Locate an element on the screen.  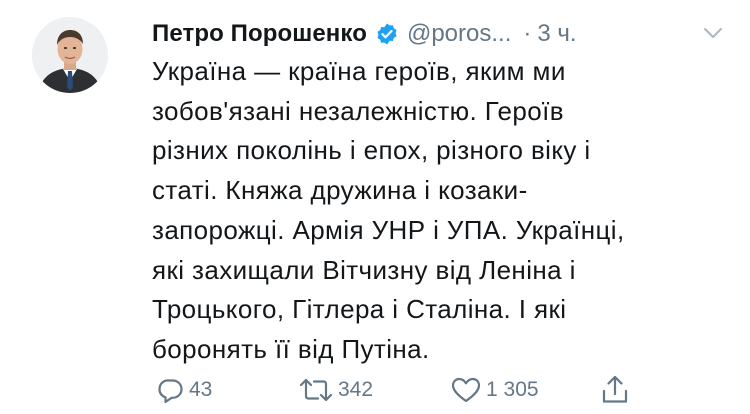
retweet-icon is located at coordinates (316, 390).